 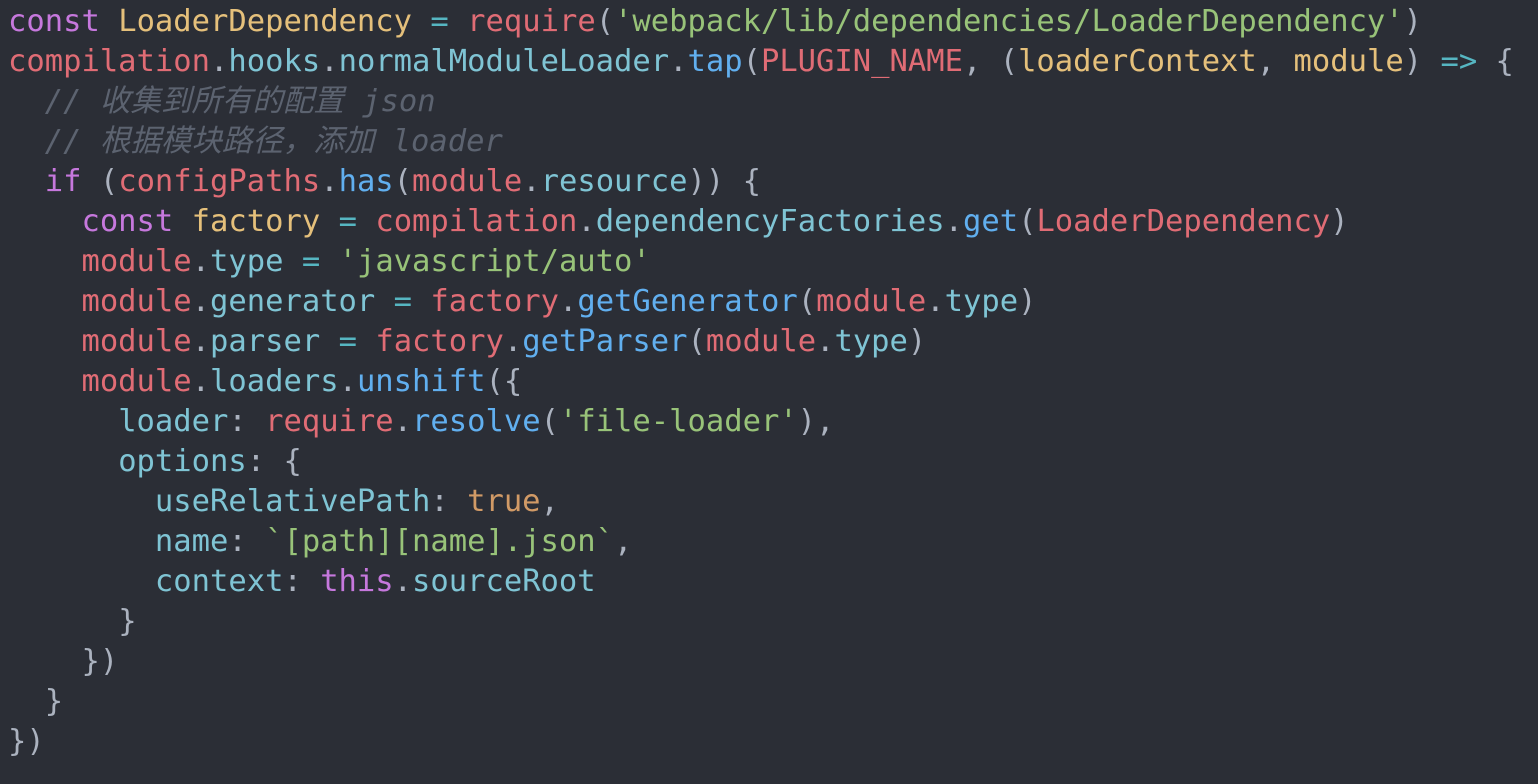 I want to click on code-line: useRelativePath: true,, so click(x=773, y=502).